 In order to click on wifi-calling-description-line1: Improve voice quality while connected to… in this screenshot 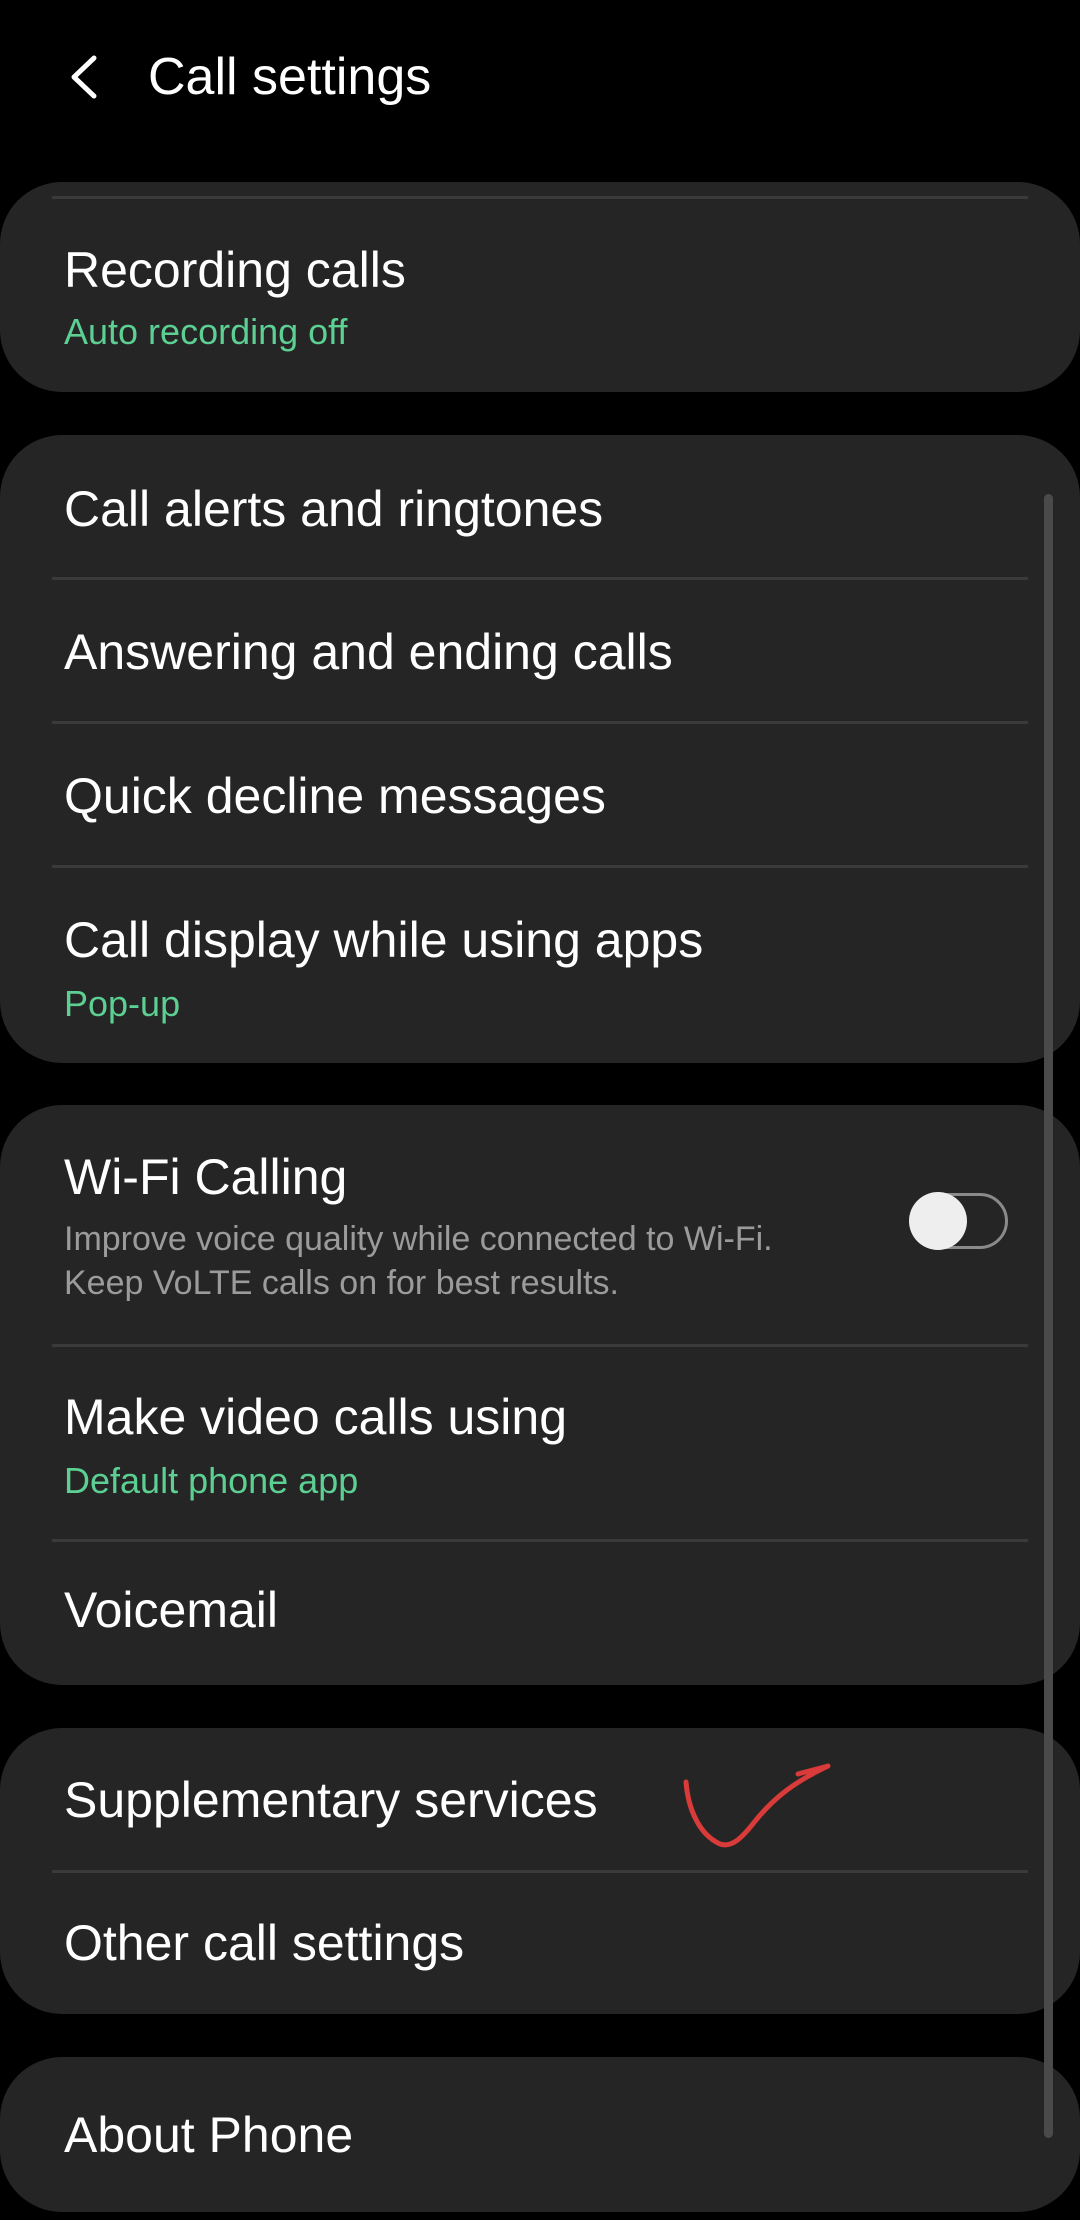, I will do `click(418, 1239)`.